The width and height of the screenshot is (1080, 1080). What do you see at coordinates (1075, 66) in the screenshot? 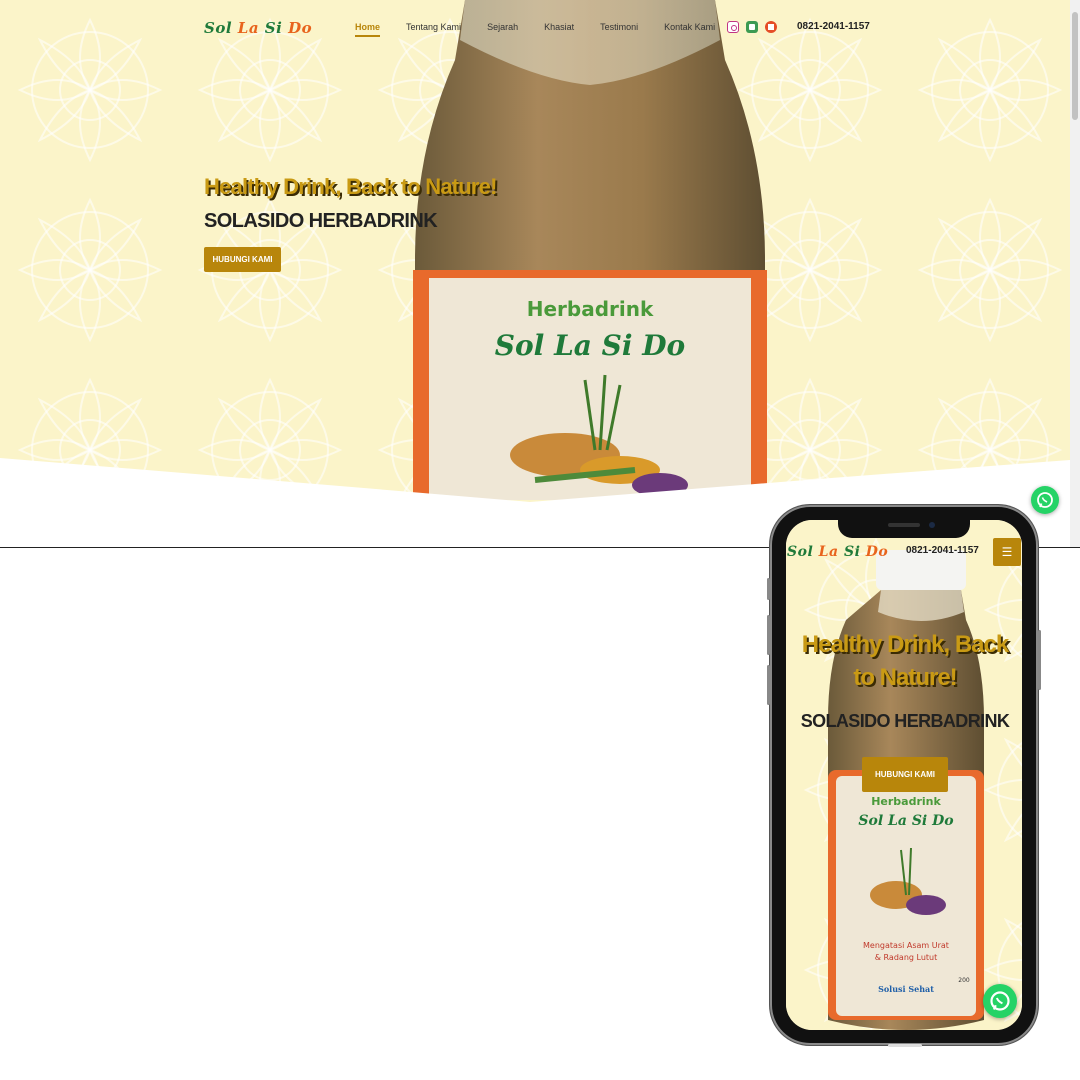
I see `scrollbar-thumb` at bounding box center [1075, 66].